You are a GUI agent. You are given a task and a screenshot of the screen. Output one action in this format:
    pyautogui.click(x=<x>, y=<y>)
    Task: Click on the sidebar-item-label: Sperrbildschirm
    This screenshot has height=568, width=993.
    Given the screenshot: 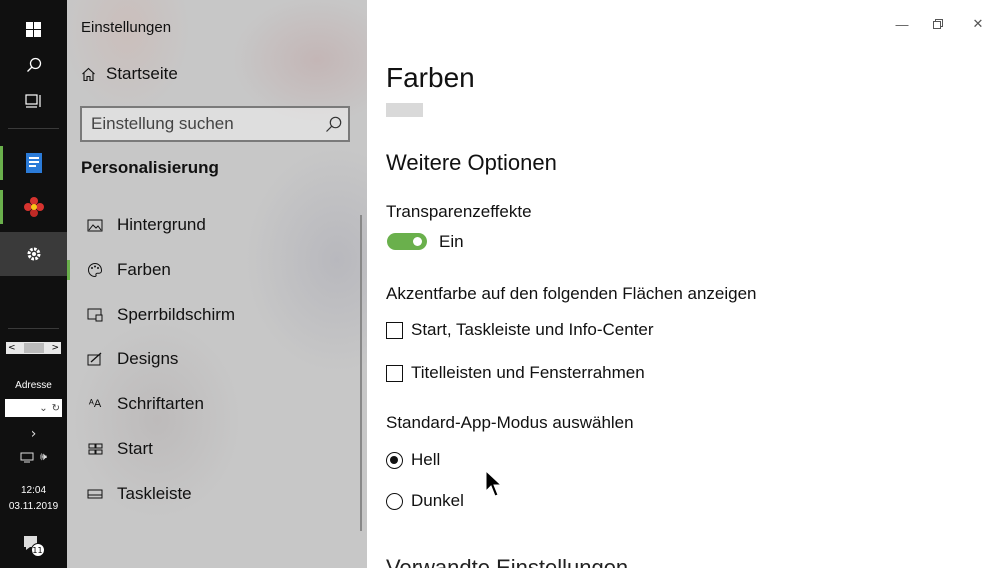 What is the action you would take?
    pyautogui.click(x=176, y=314)
    